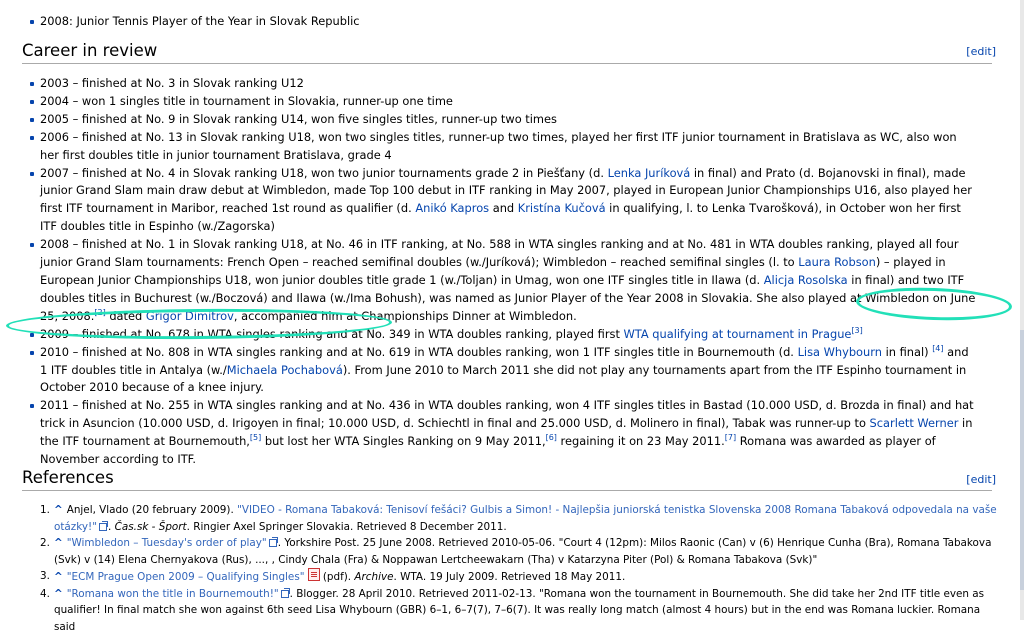 The width and height of the screenshot is (1024, 635). I want to click on link-alicja-rosolska: Alicja Rosolska, so click(806, 280).